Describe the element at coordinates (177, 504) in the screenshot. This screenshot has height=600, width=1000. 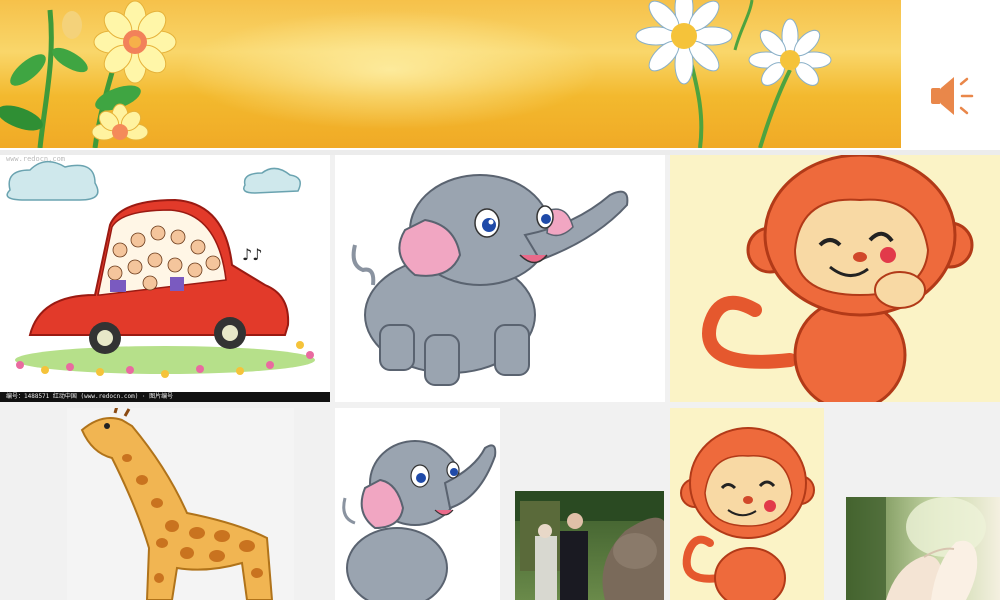
I see `giraffe-image` at that location.